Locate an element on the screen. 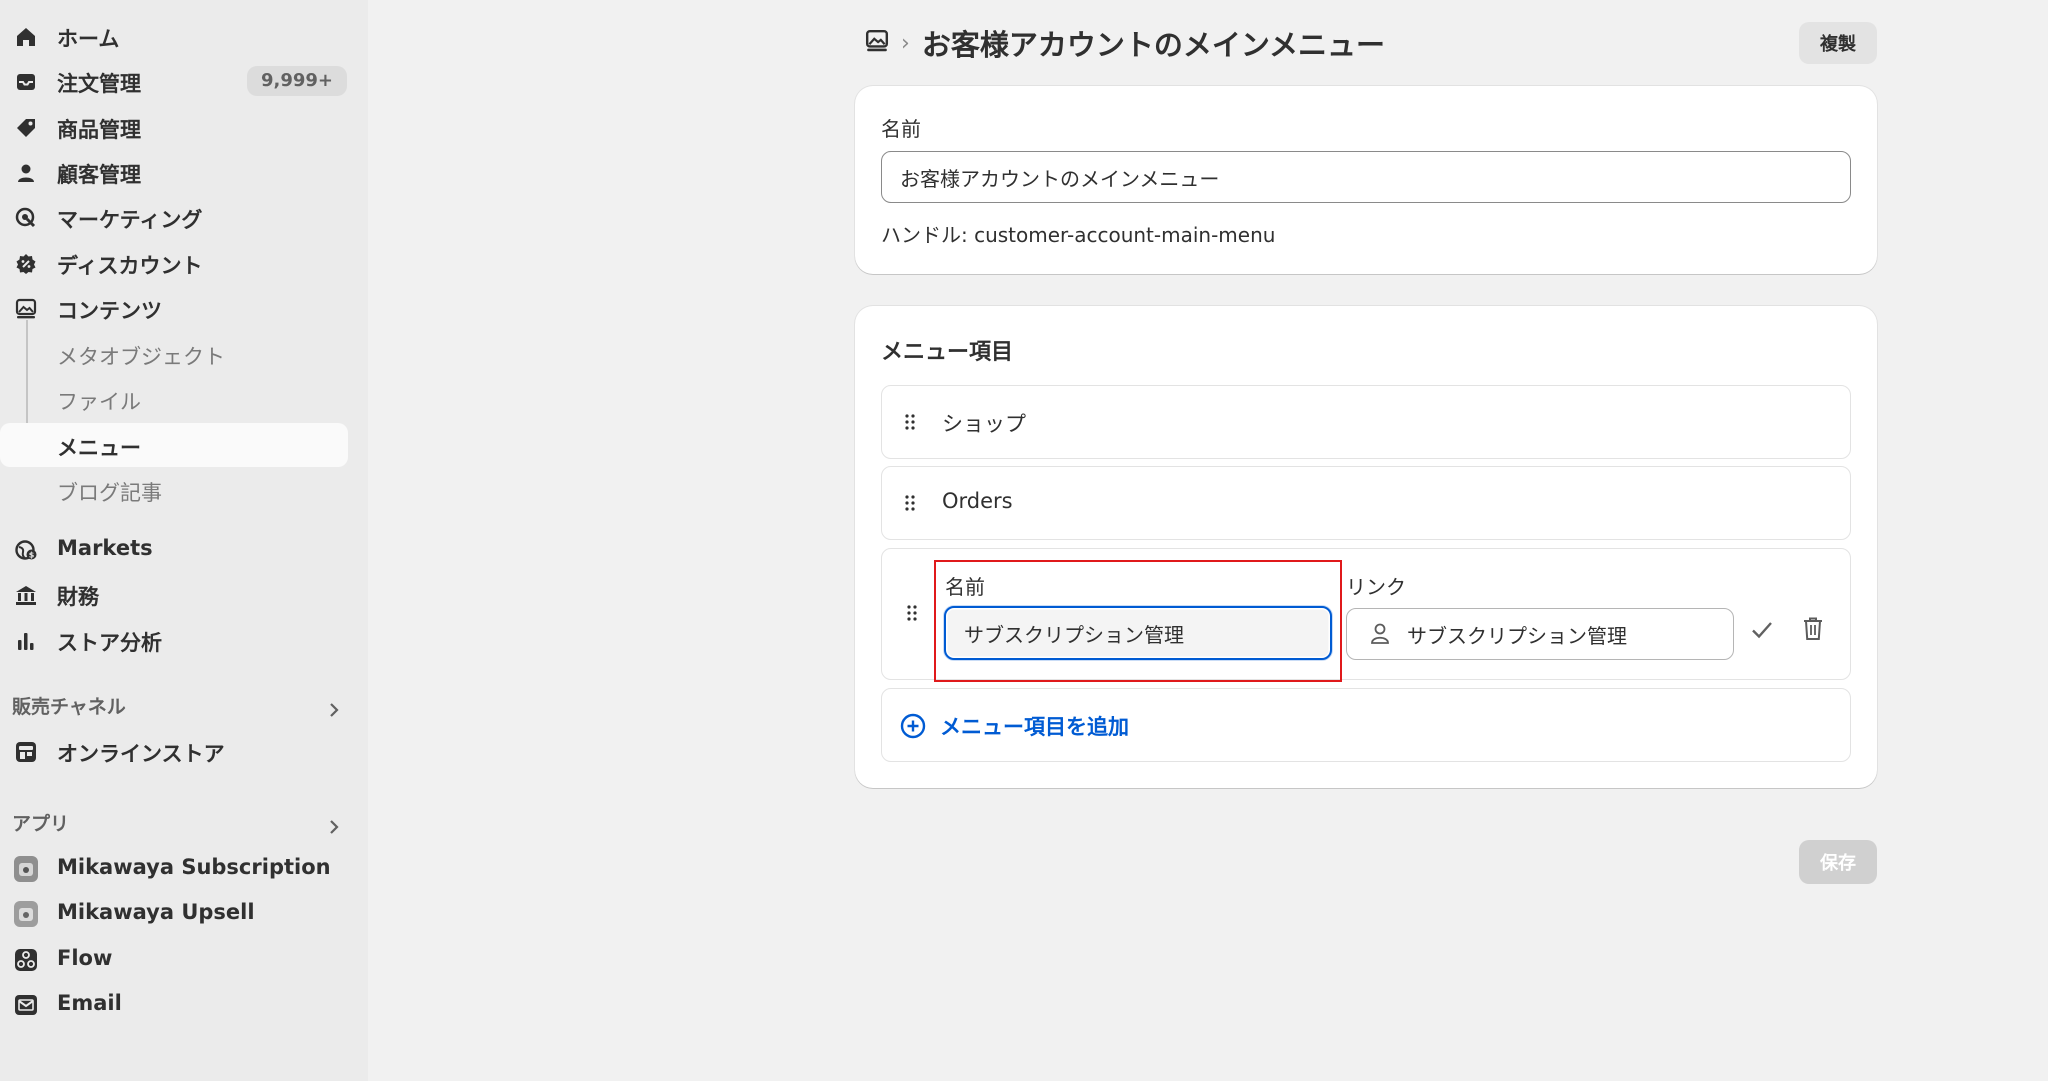 The height and width of the screenshot is (1081, 2048). trash-icon is located at coordinates (1813, 631).